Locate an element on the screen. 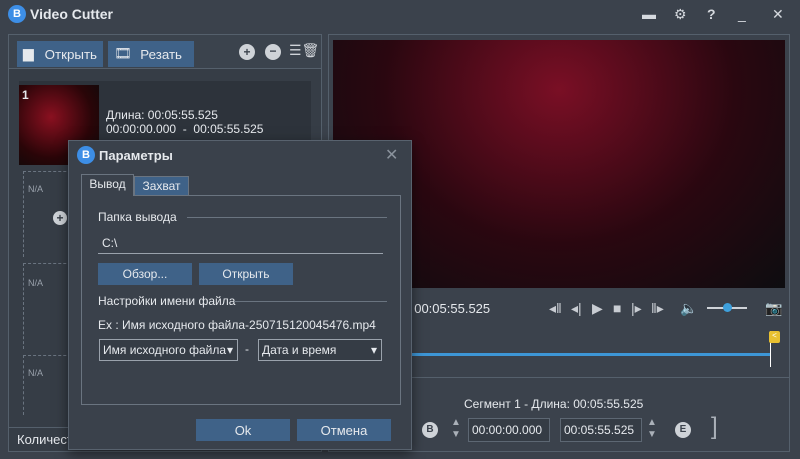 Image resolution: width=800 pixels, height=459 pixels. time-display: / 00:05:55.525 is located at coordinates (449, 308).